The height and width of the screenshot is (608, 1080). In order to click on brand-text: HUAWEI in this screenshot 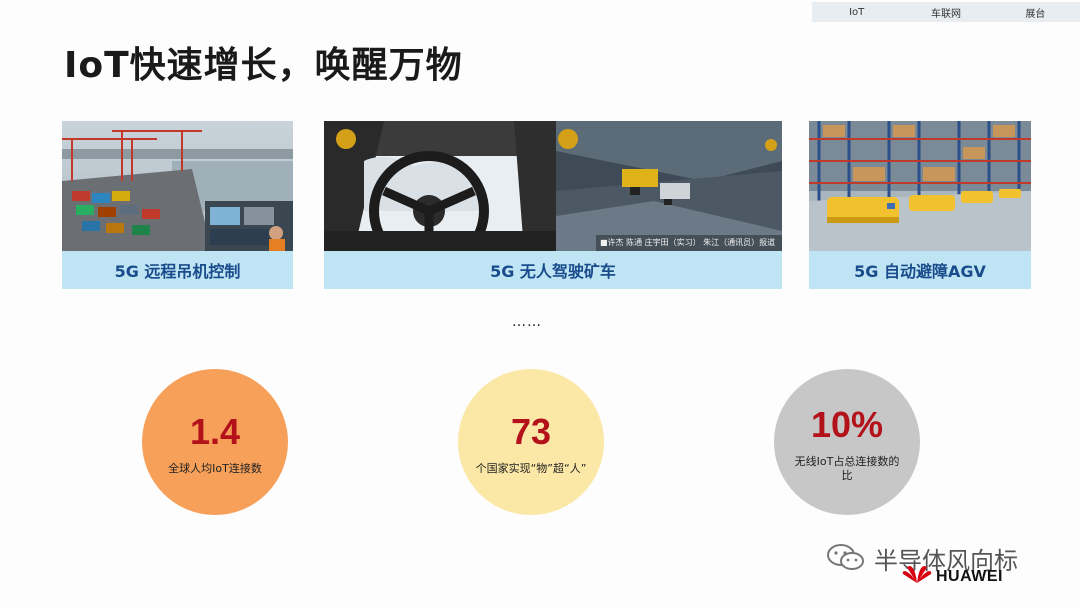, I will do `click(969, 576)`.